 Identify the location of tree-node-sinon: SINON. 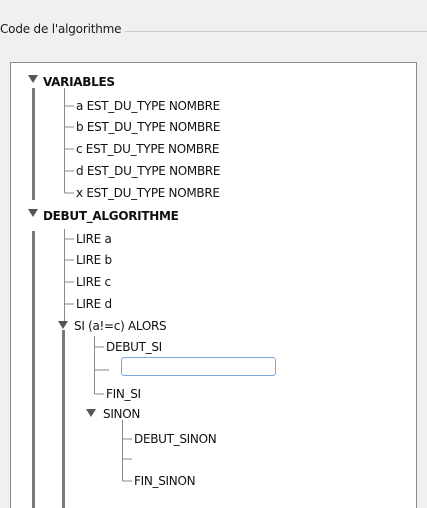
(121, 414).